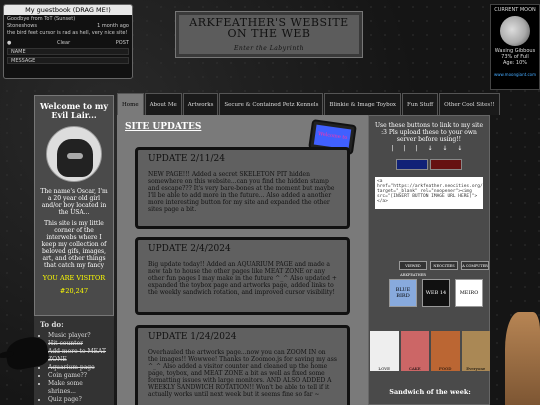 Image resolution: width=540 pixels, height=405 pixels. I want to click on dog-icon, so click(522, 358).